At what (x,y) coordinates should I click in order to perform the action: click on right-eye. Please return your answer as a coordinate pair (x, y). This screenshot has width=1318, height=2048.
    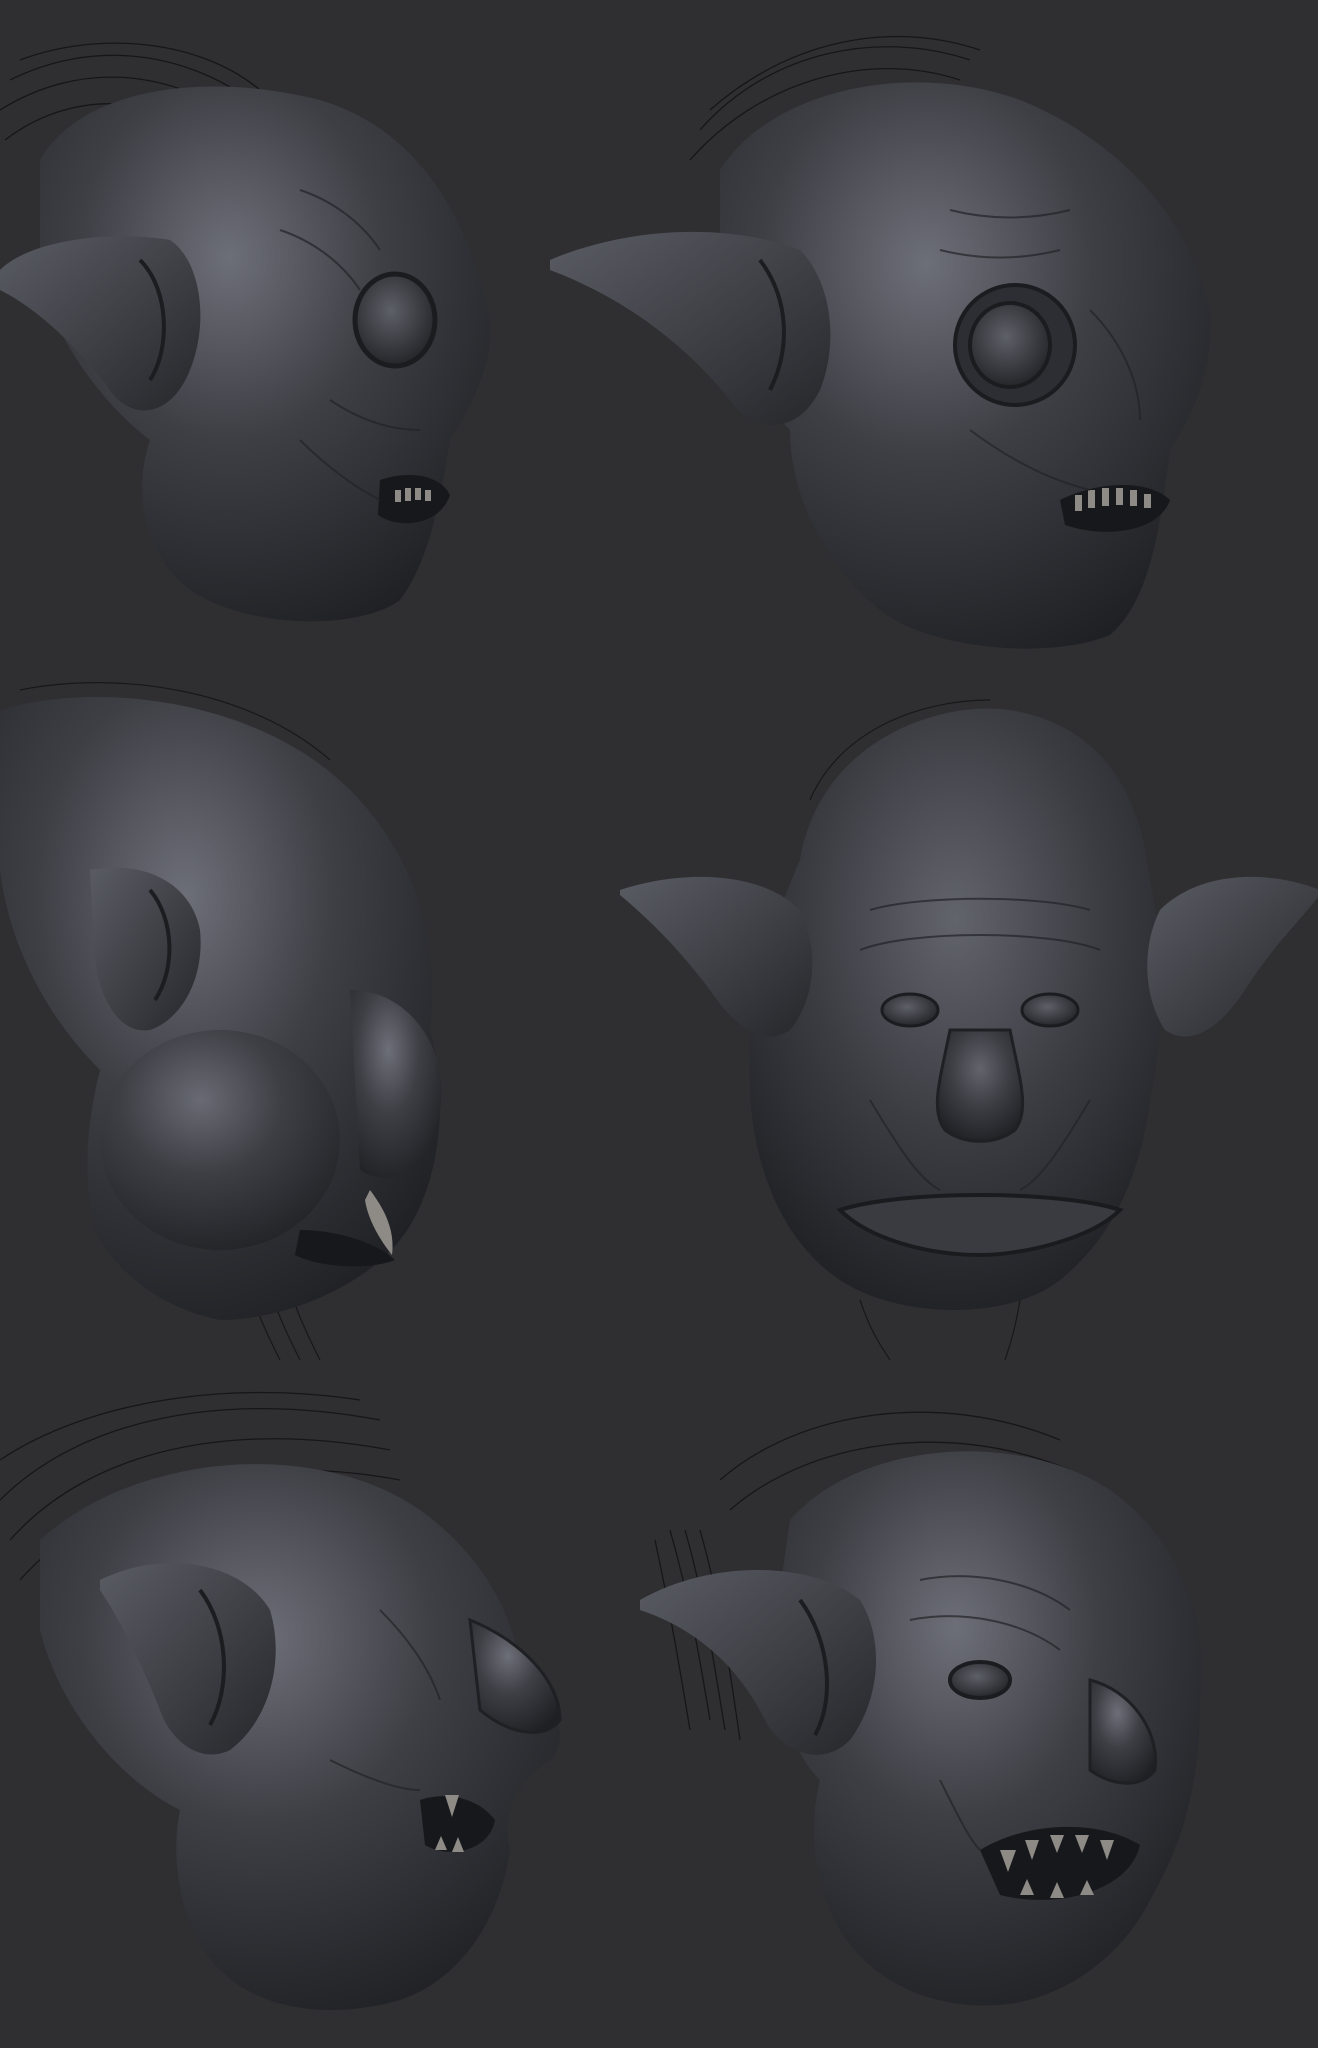
    Looking at the image, I should click on (1050, 1010).